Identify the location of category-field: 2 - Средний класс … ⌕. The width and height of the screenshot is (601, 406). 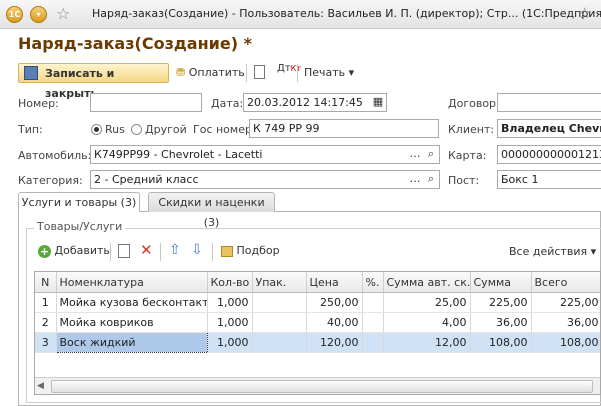
(265, 179).